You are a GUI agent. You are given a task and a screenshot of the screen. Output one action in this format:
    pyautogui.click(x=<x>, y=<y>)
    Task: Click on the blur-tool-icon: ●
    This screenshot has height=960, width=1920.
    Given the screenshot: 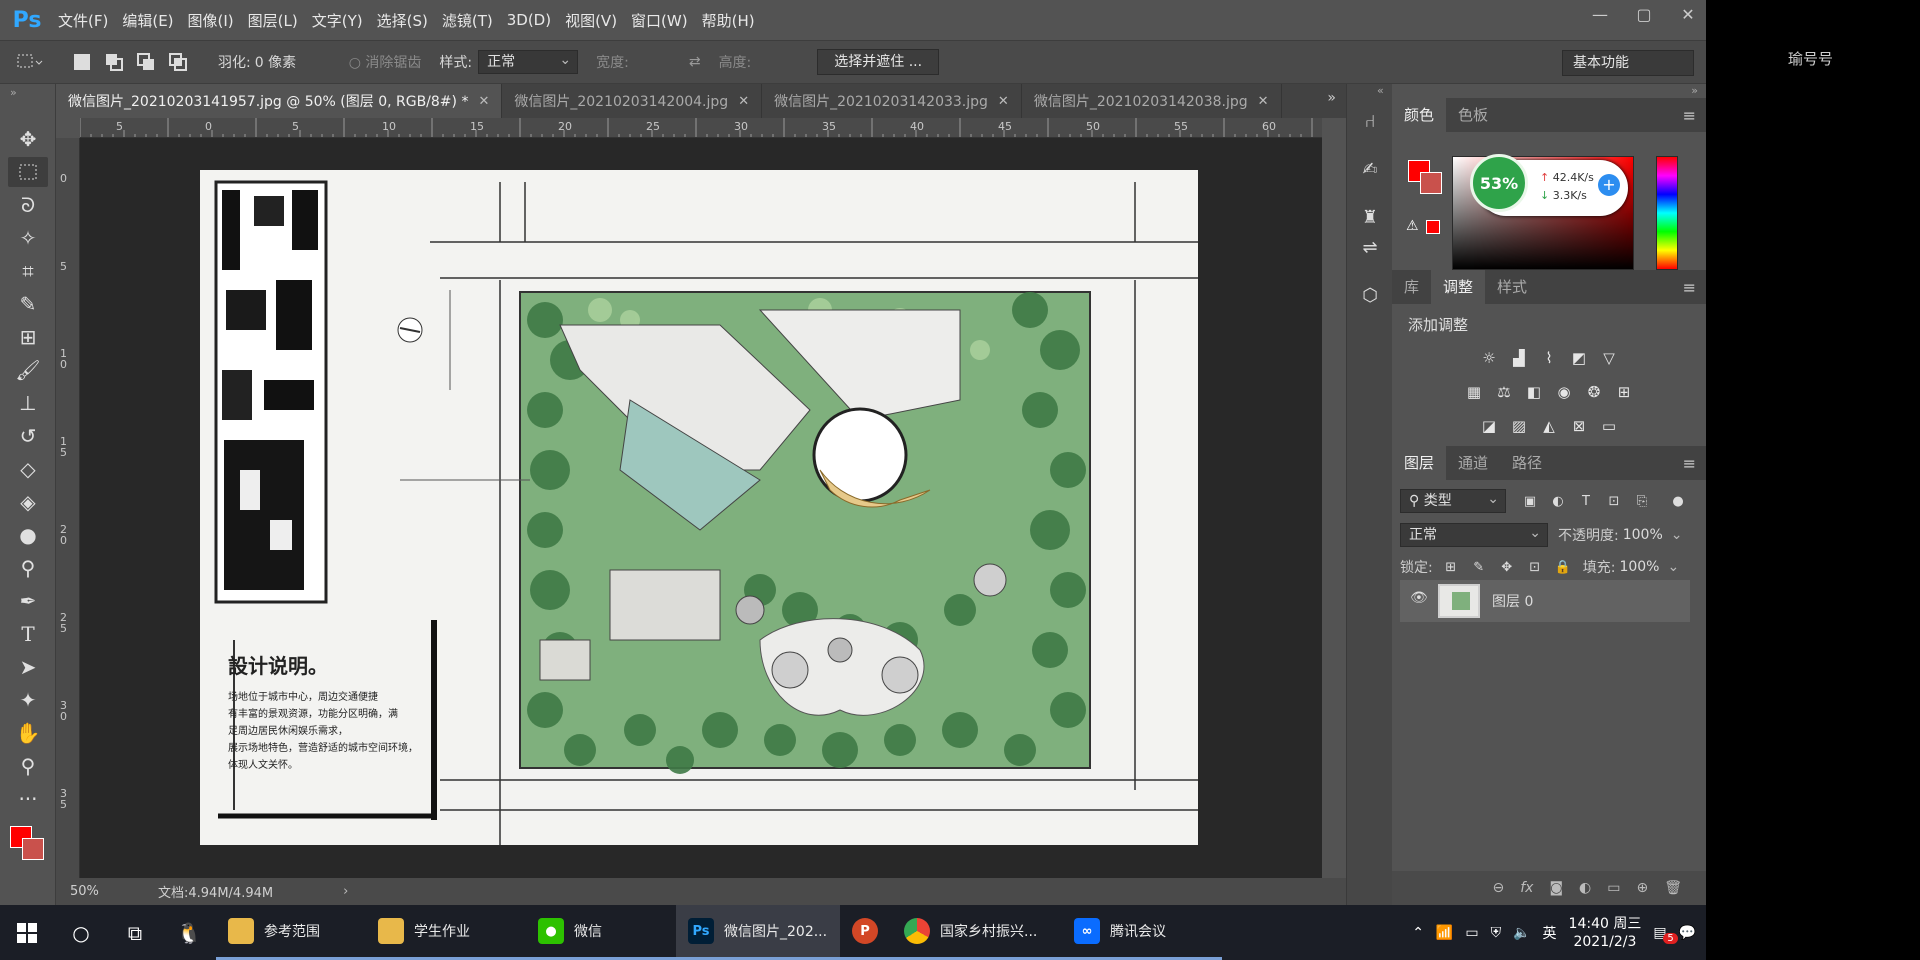 What is the action you would take?
    pyautogui.click(x=28, y=535)
    